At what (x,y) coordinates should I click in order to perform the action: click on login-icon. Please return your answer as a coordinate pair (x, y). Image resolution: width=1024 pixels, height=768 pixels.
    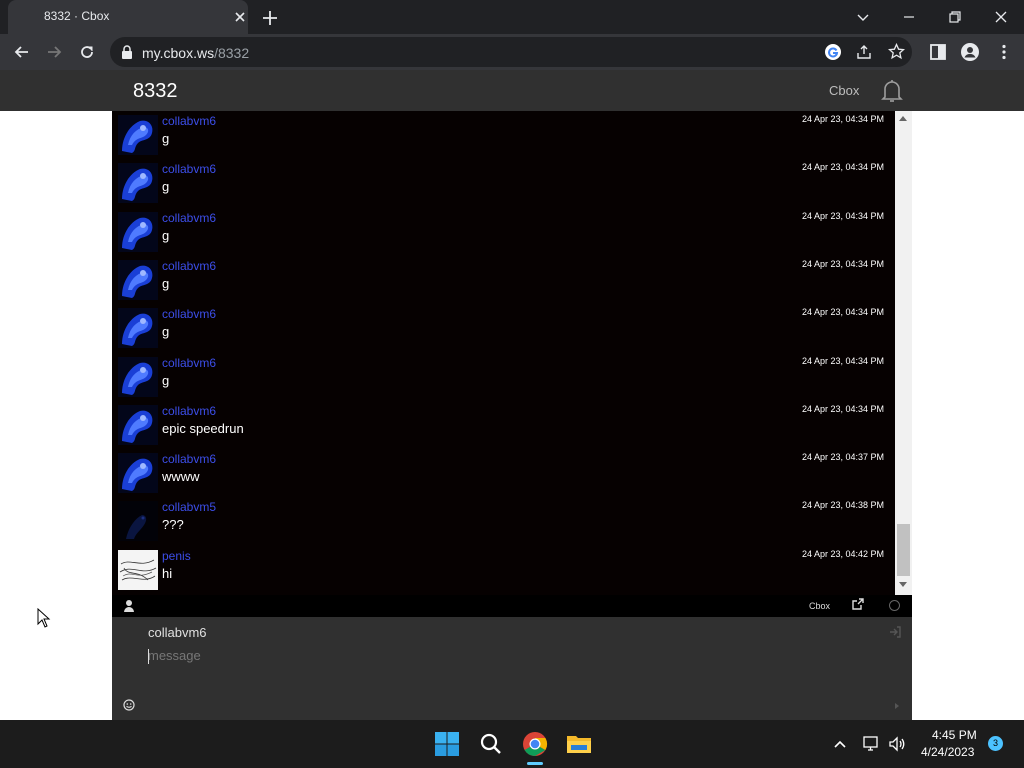
    Looking at the image, I should click on (895, 632).